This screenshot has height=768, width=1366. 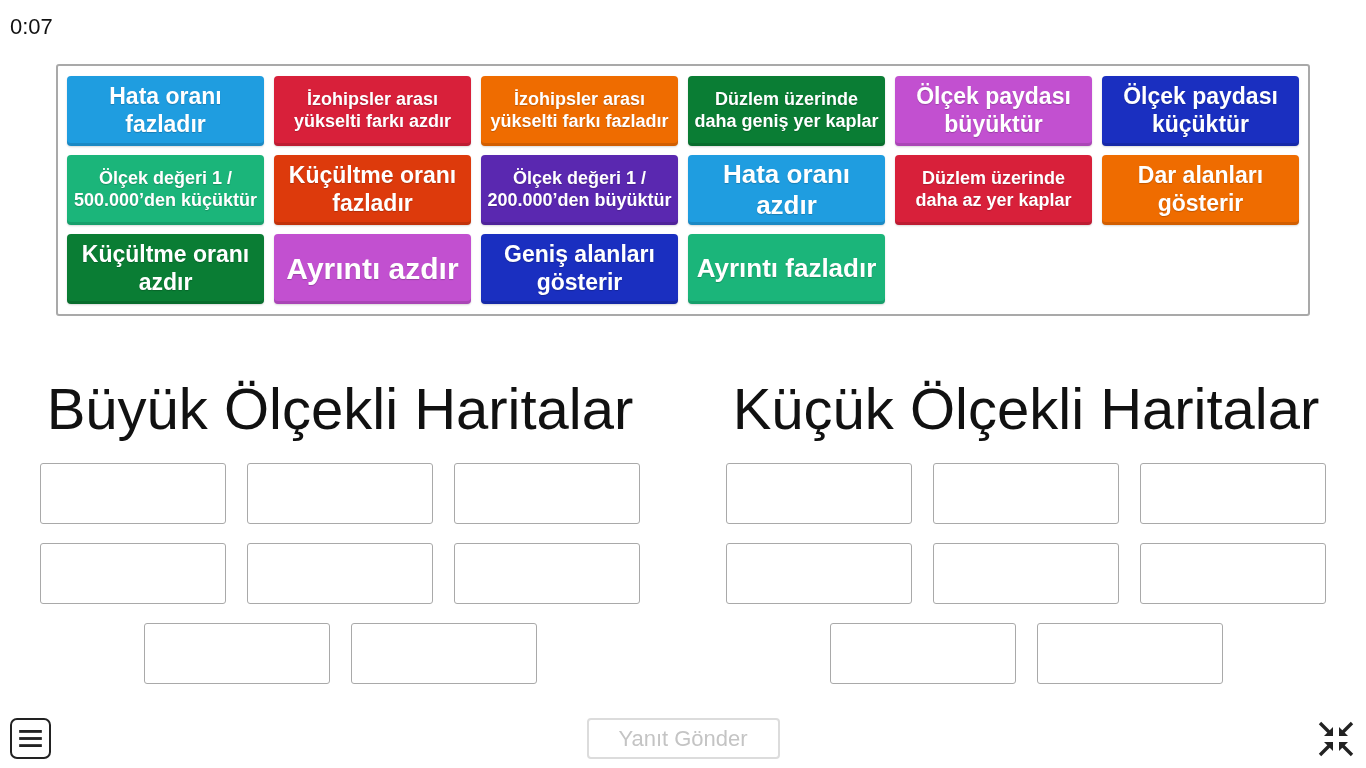 What do you see at coordinates (579, 269) in the screenshot?
I see `answer-tile: Geniş alanları gösterir` at bounding box center [579, 269].